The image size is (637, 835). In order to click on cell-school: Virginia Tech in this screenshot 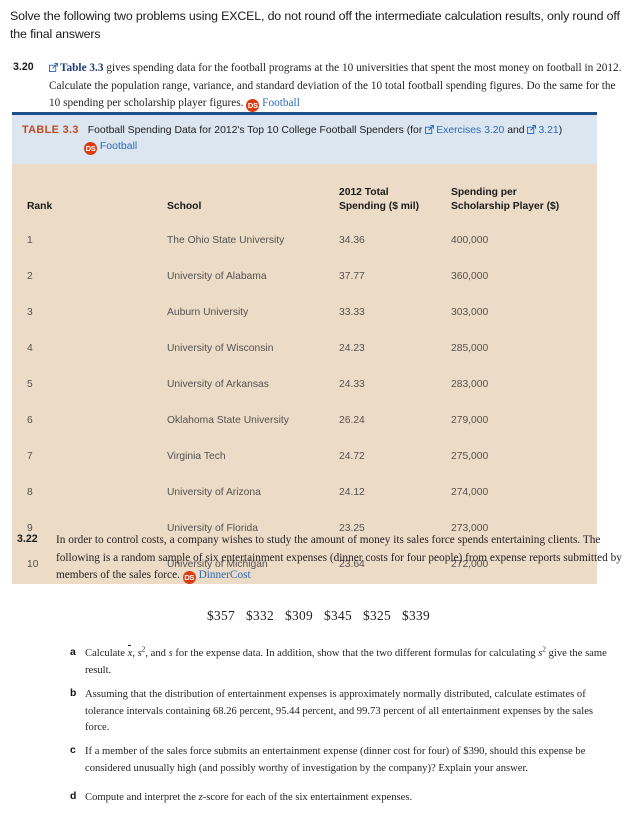, I will do `click(196, 456)`.